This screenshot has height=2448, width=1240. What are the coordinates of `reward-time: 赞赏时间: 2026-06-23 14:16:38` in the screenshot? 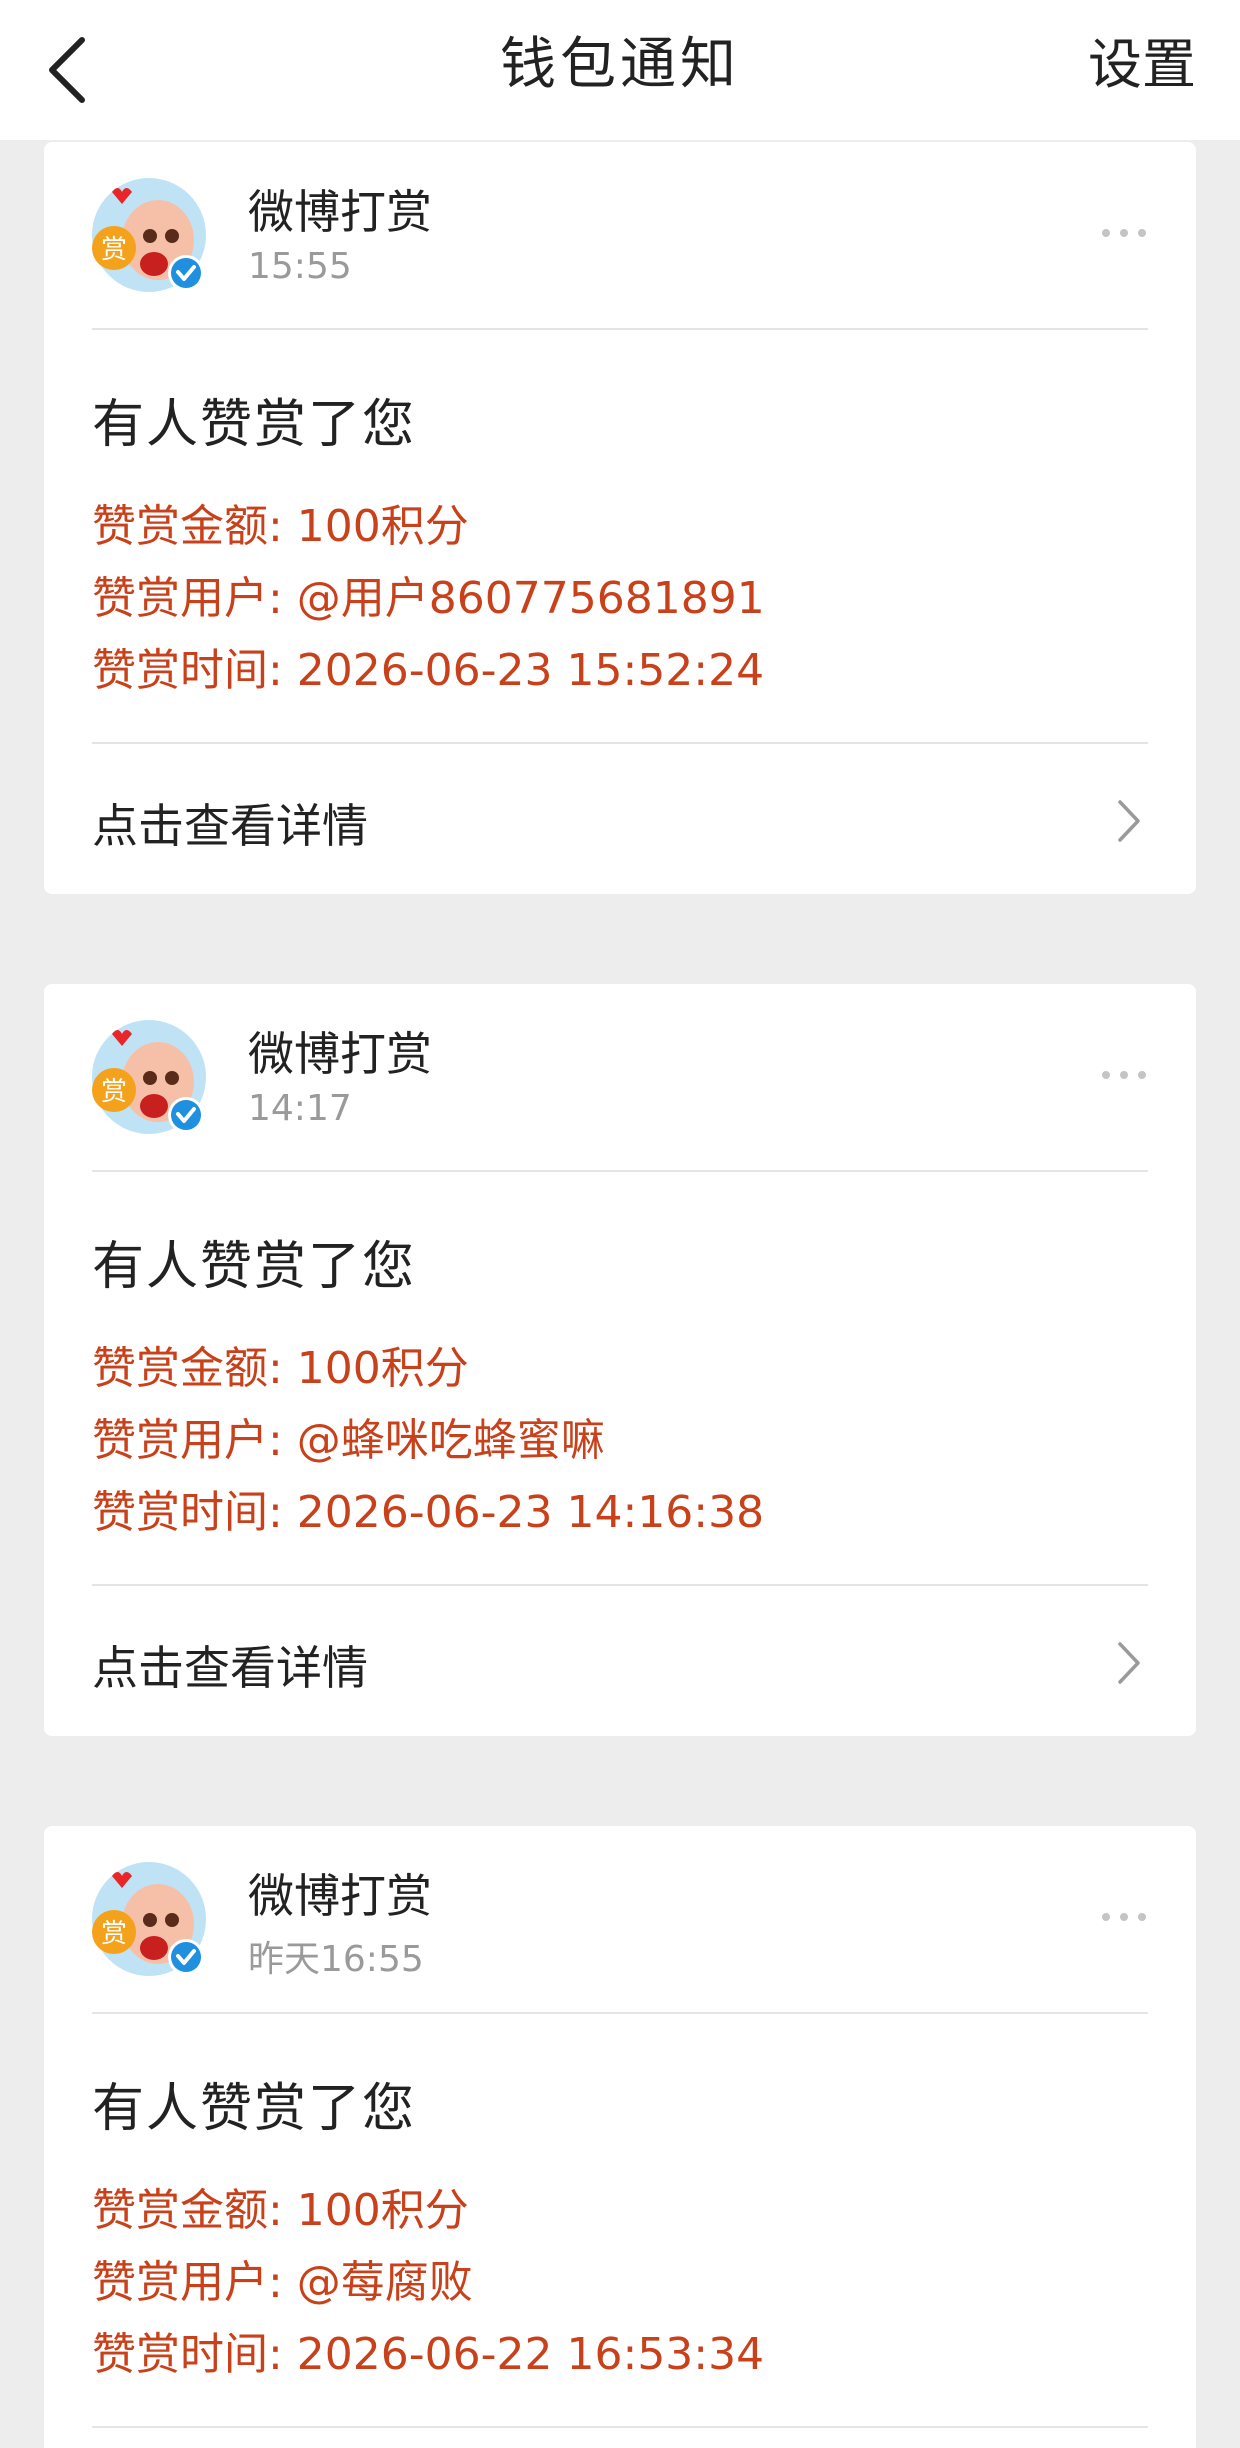 It's located at (428, 1512).